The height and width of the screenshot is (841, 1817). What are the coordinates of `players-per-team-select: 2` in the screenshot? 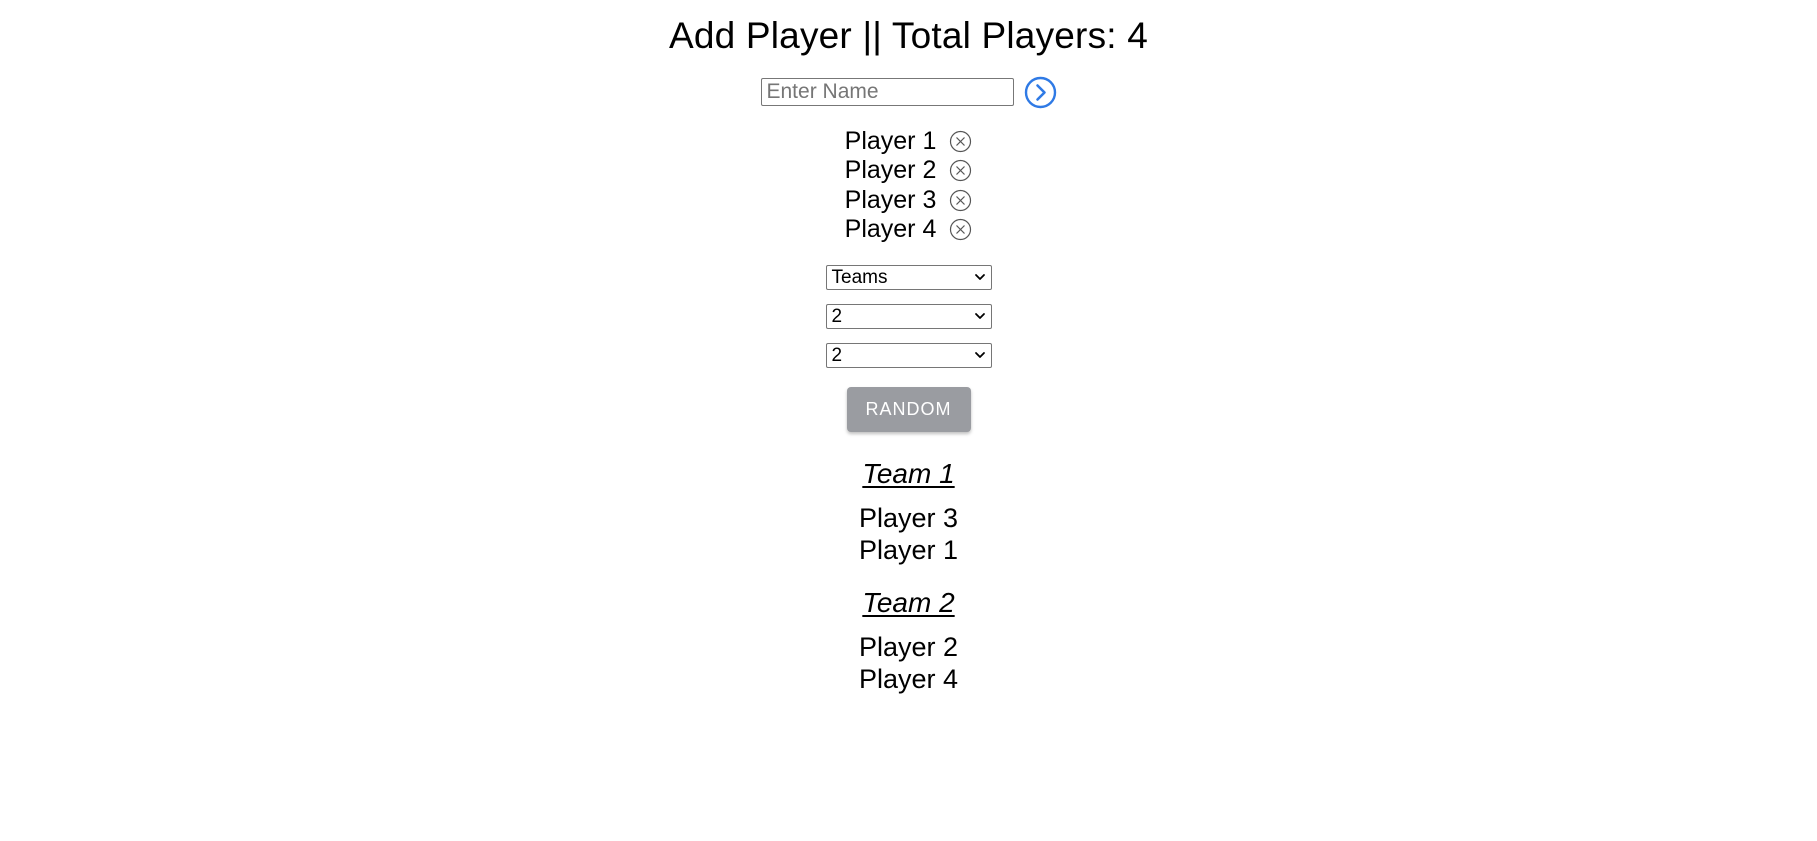 It's located at (908, 356).